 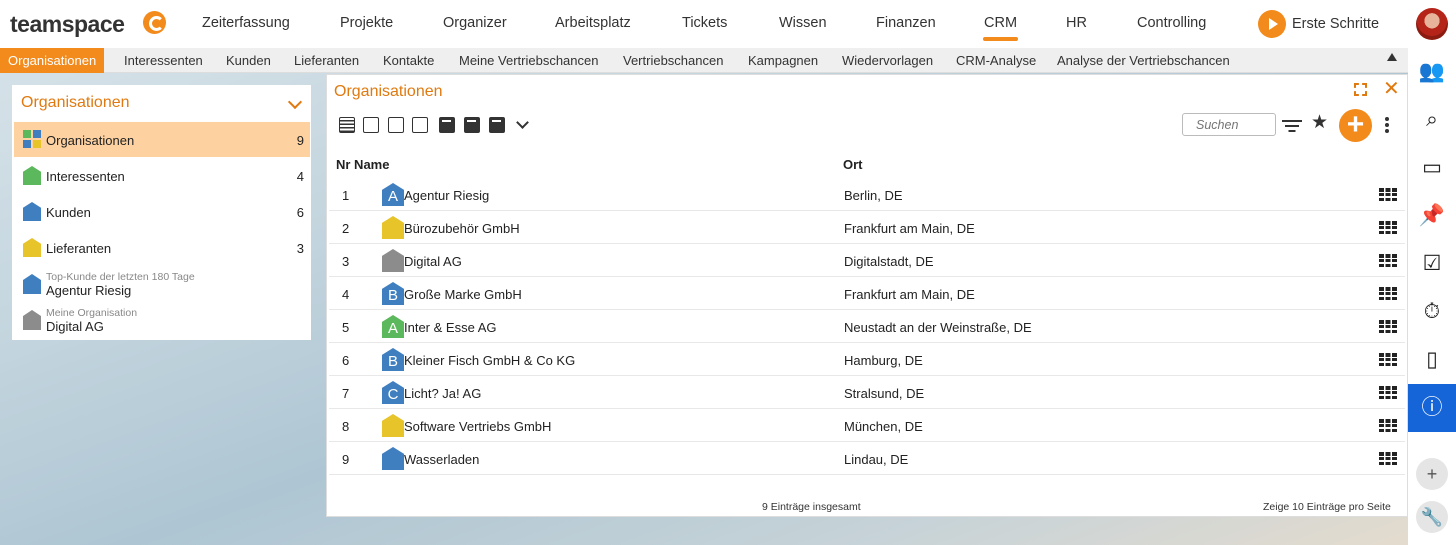 I want to click on table-row: 3 Digital AG Digitalstadt, DE, so click(x=867, y=260).